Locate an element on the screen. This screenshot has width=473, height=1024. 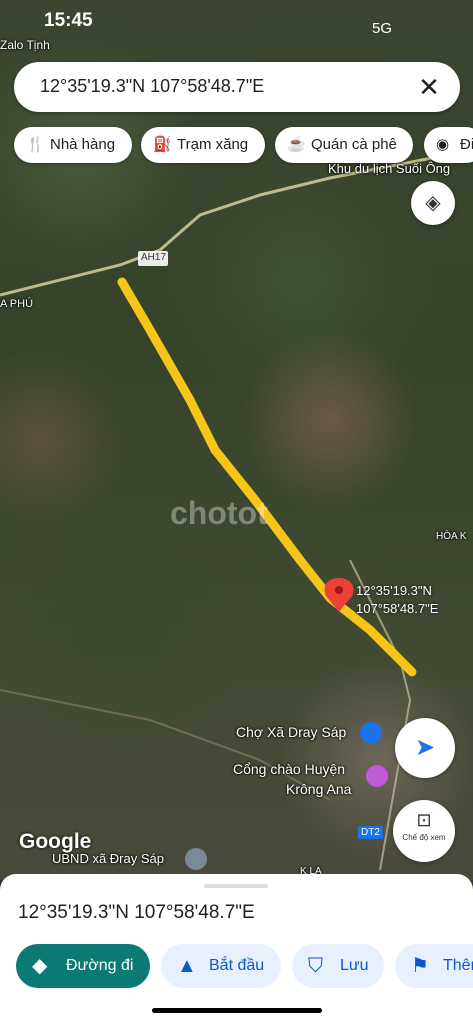
chip-label: Đi is located at coordinates (466, 144).